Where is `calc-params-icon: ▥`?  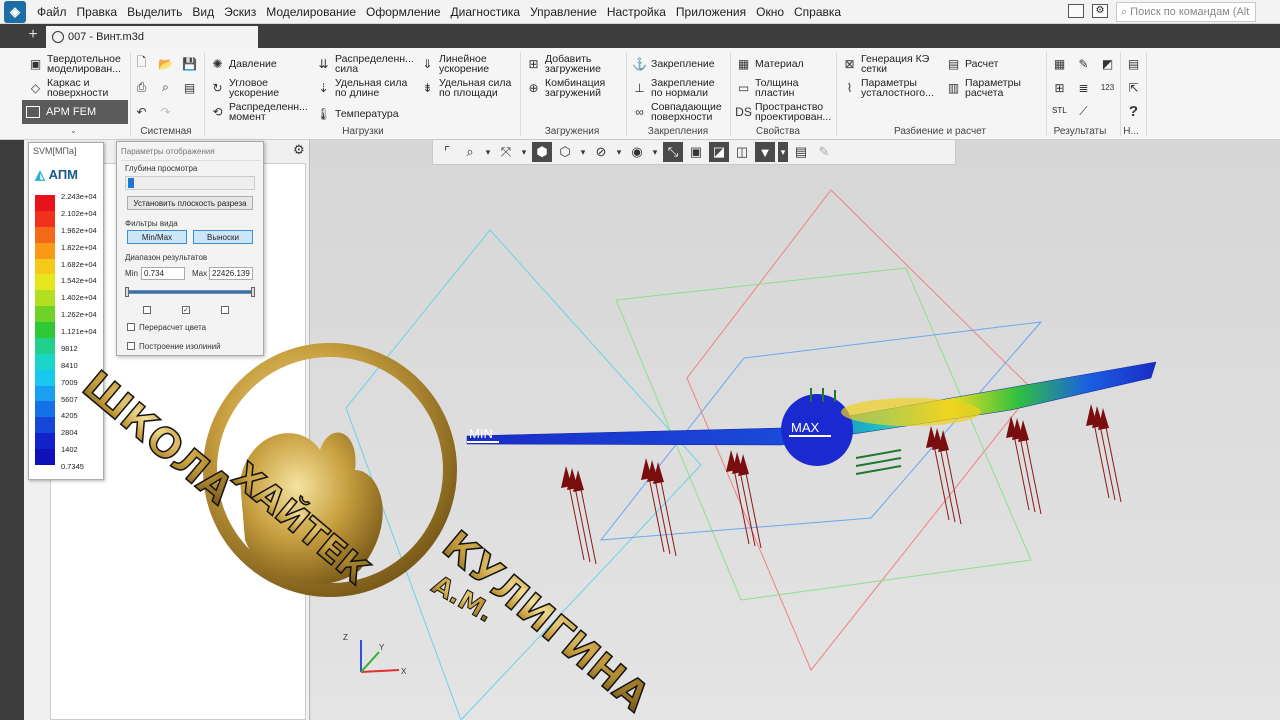 calc-params-icon: ▥ is located at coordinates (953, 88).